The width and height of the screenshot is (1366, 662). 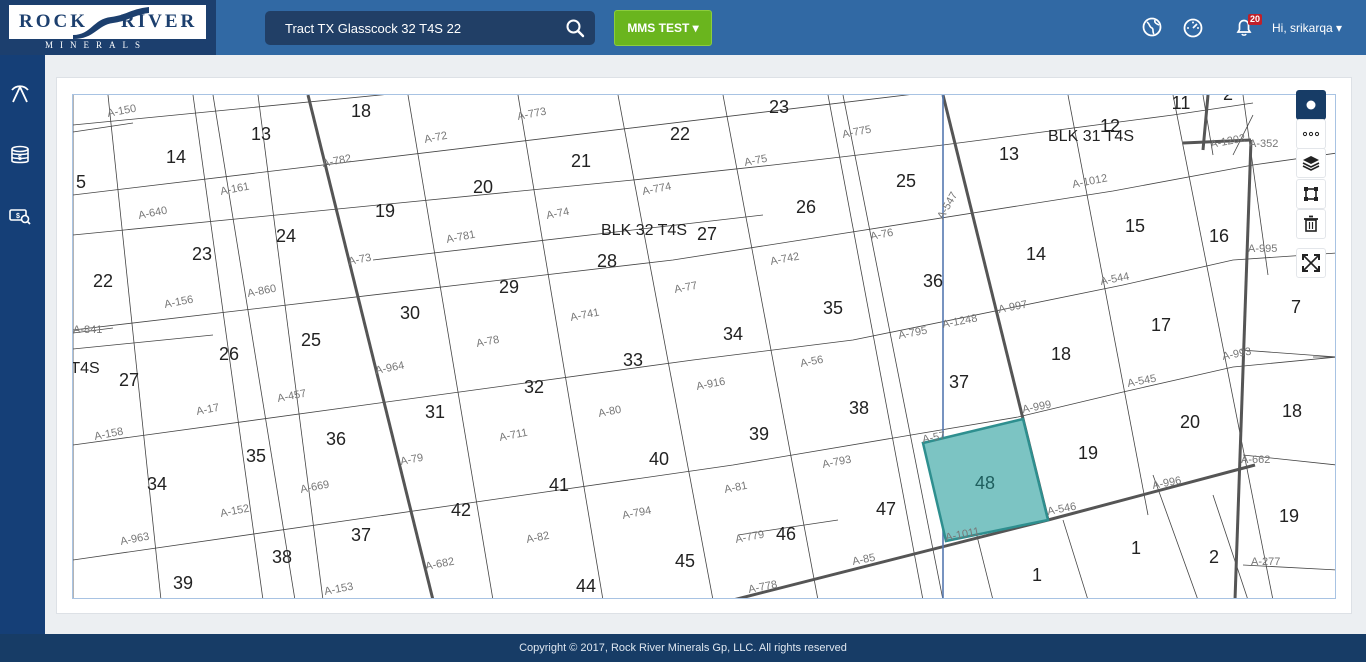 What do you see at coordinates (581, 161) in the screenshot?
I see `section-number: 21` at bounding box center [581, 161].